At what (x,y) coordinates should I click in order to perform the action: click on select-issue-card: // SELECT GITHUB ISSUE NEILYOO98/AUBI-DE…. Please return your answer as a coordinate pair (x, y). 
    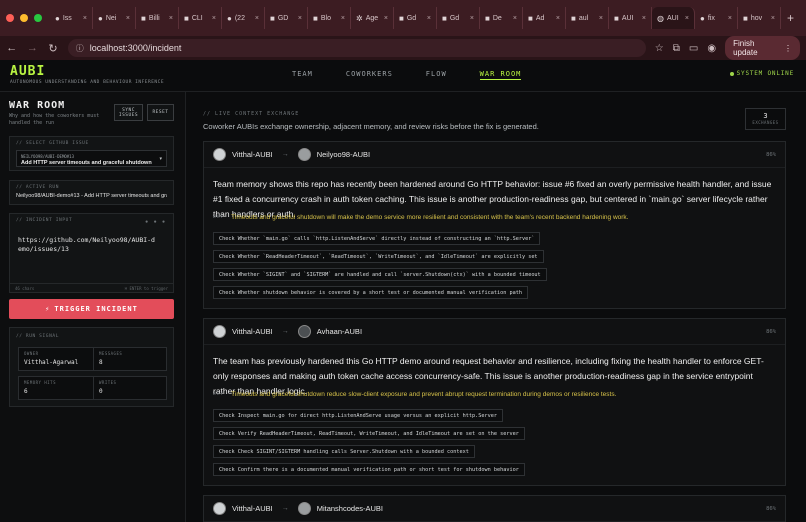
    Looking at the image, I should click on (91, 153).